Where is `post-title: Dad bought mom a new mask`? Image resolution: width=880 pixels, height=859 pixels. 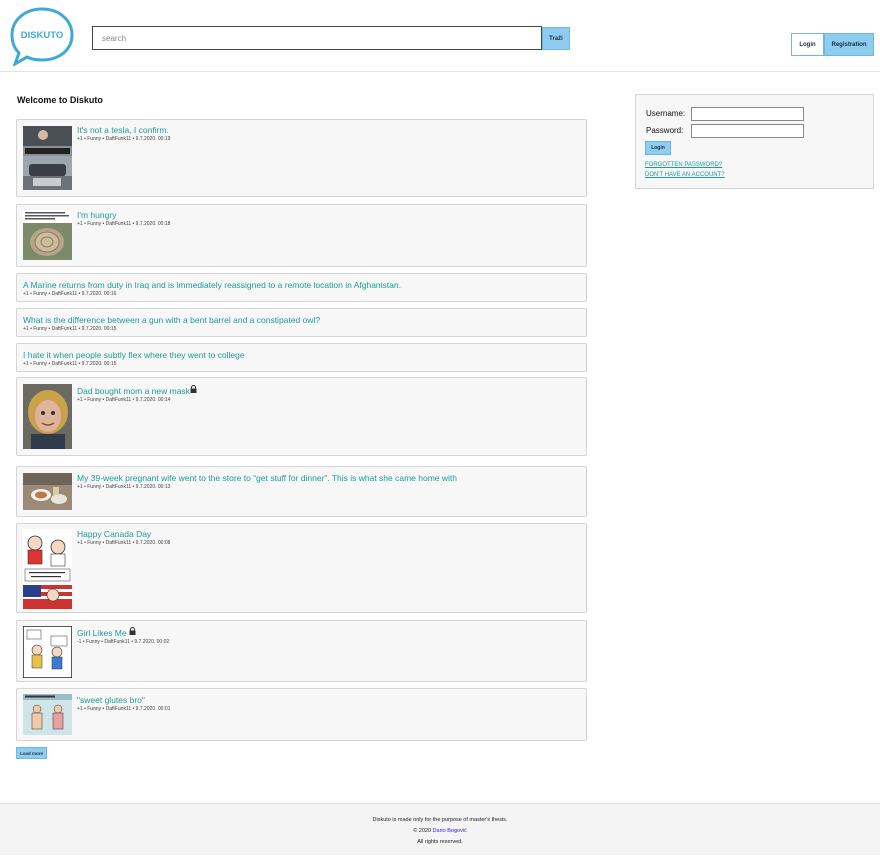
post-title: Dad bought mom a new mask is located at coordinates (133, 391).